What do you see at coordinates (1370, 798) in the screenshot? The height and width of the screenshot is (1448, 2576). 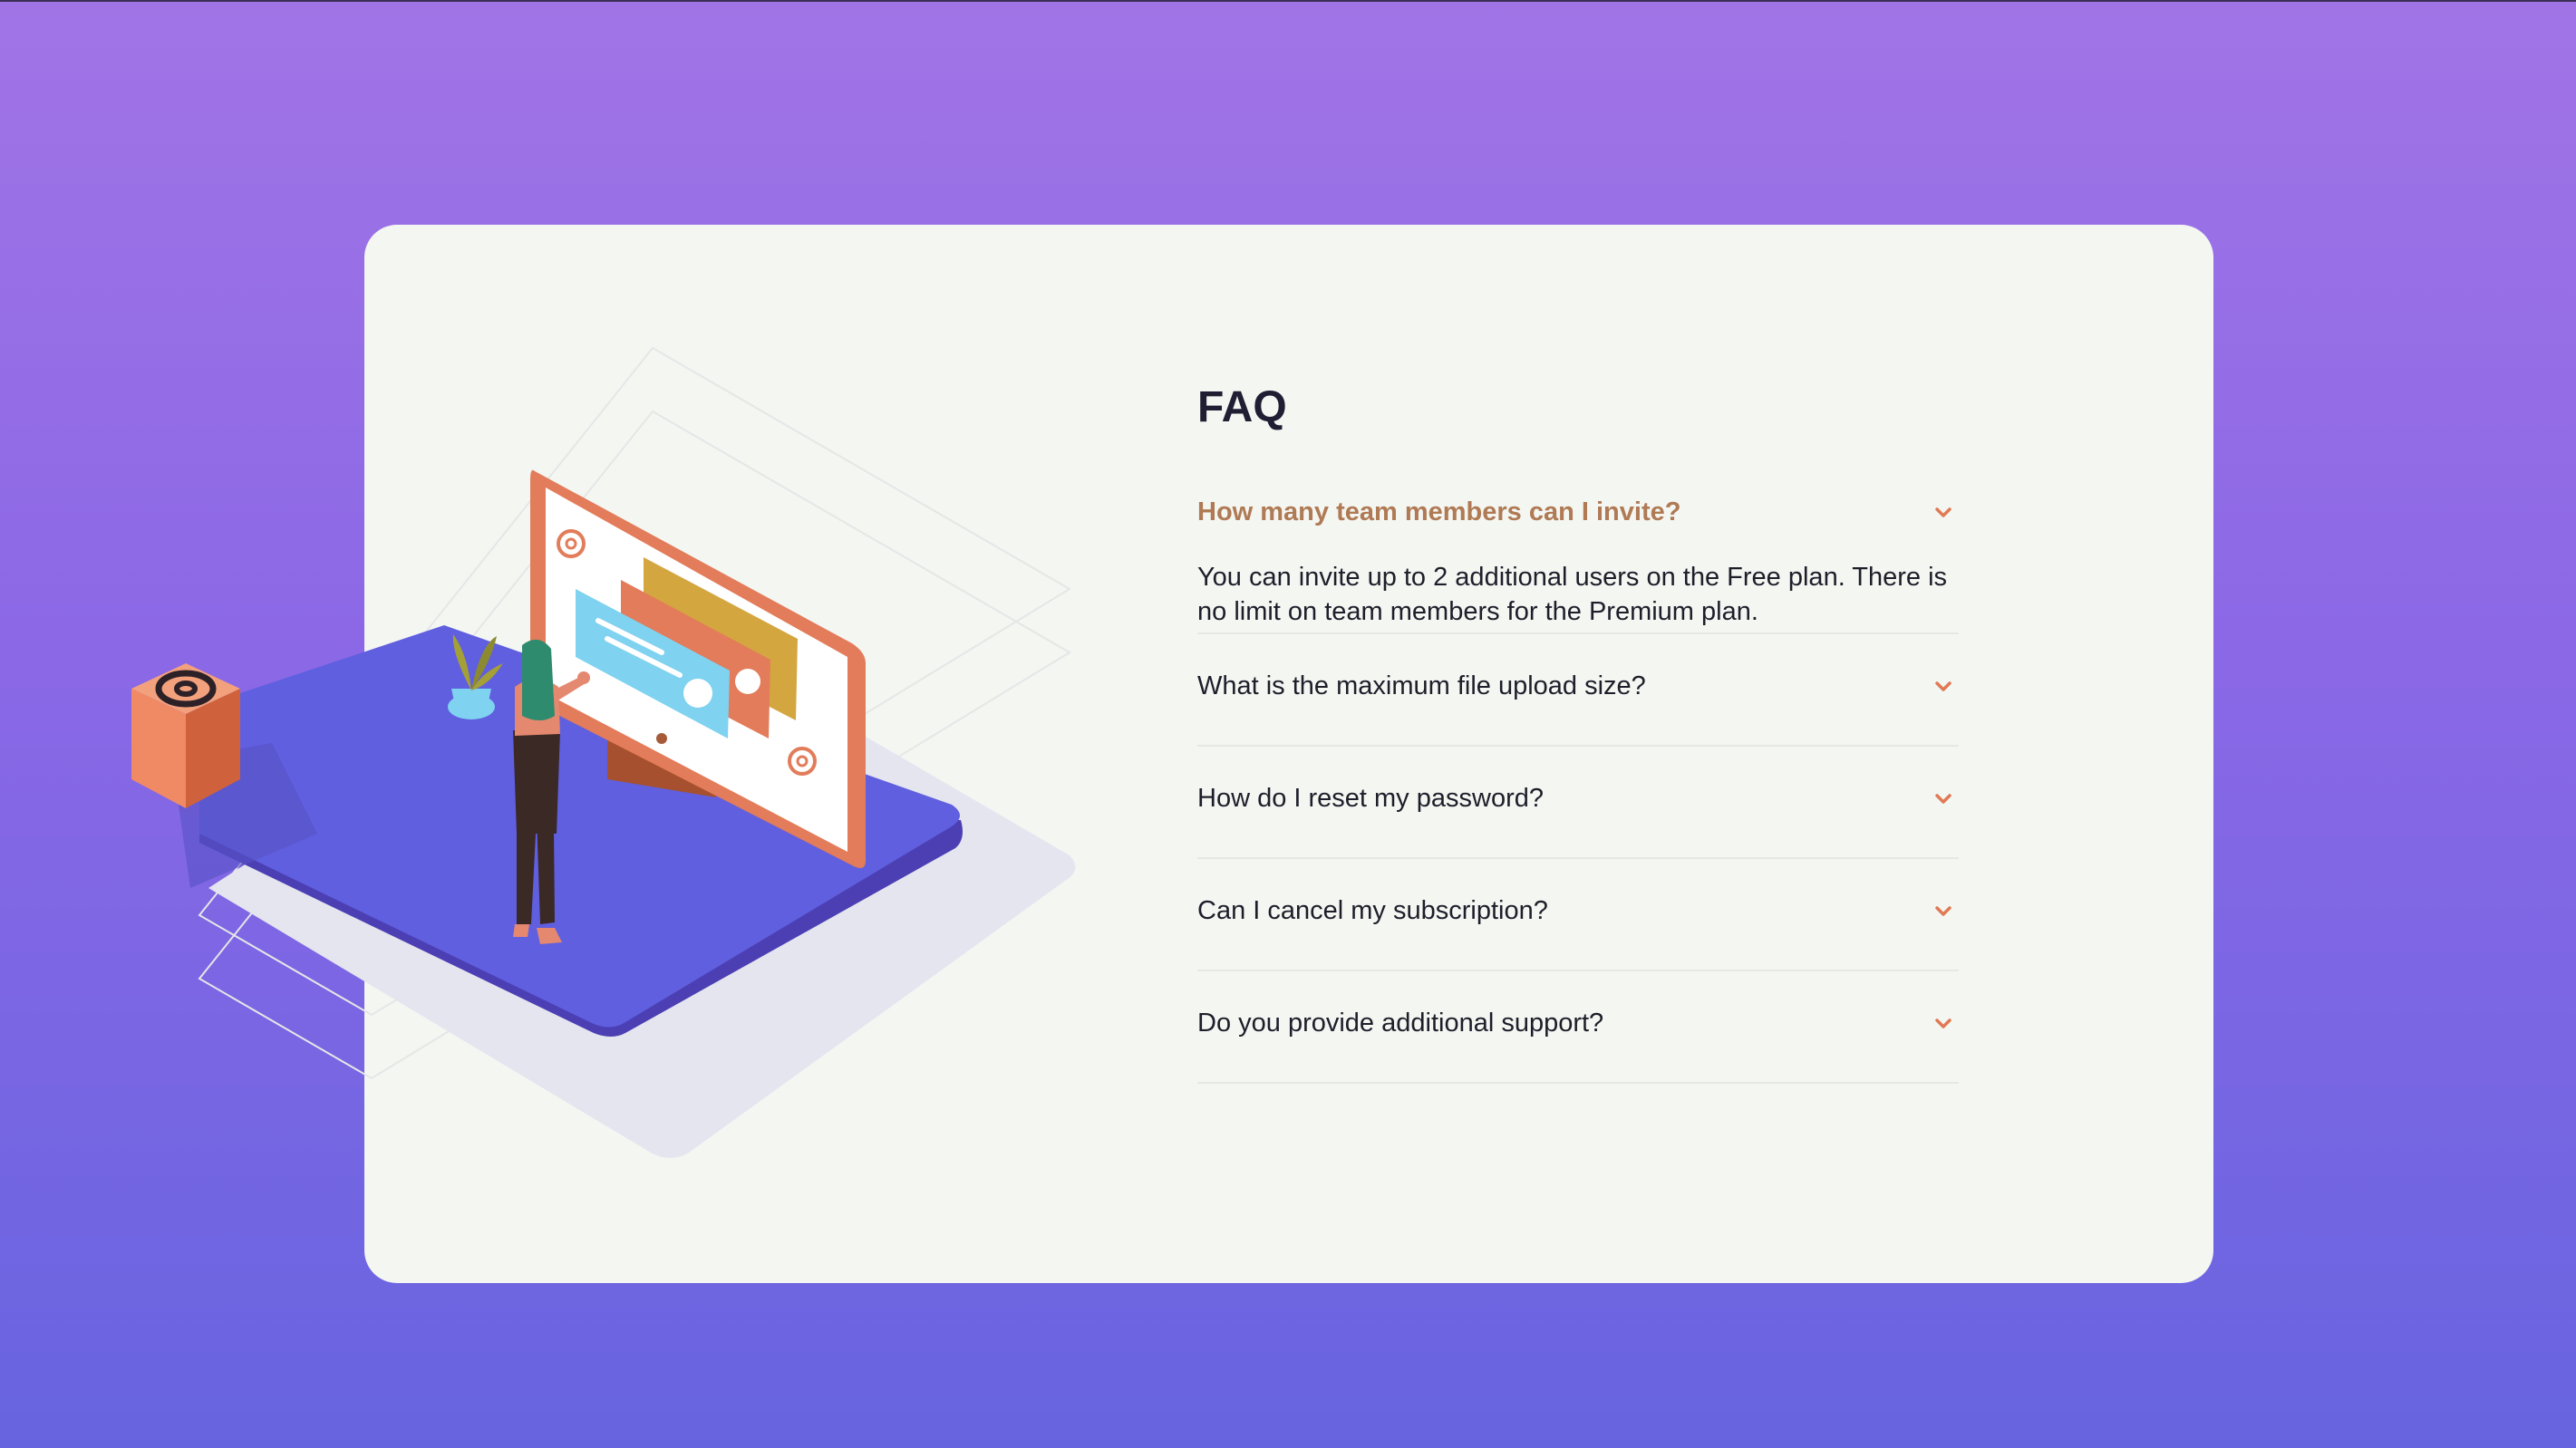 I see `faq-question-text: How do I reset my password?` at bounding box center [1370, 798].